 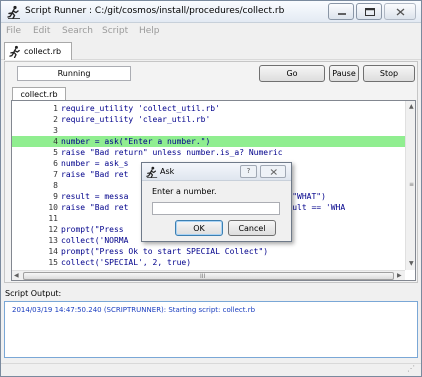 What do you see at coordinates (55, 185) in the screenshot?
I see `line-number: 8` at bounding box center [55, 185].